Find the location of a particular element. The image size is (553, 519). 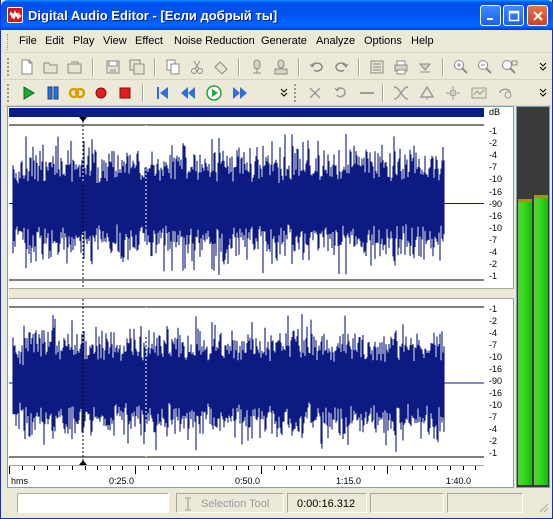

time-ruler: hms 0:25.0 0:50.0 1:15.0 1:40.0 is located at coordinates (246, 476).